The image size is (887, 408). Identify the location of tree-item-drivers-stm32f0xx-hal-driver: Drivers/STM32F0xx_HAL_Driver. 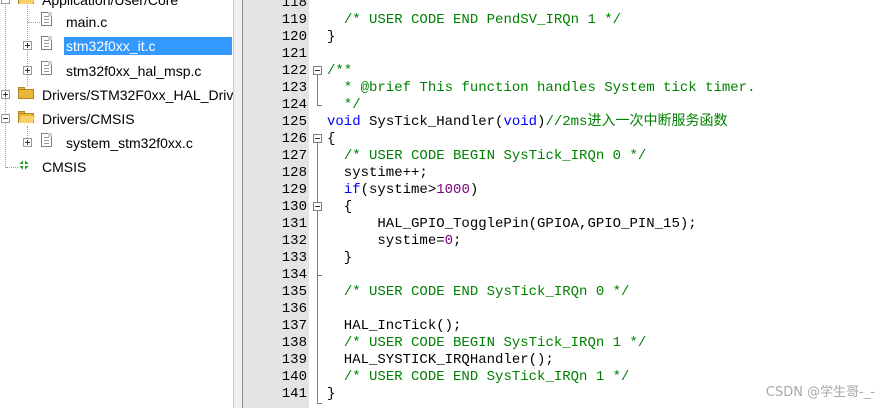
(116, 95).